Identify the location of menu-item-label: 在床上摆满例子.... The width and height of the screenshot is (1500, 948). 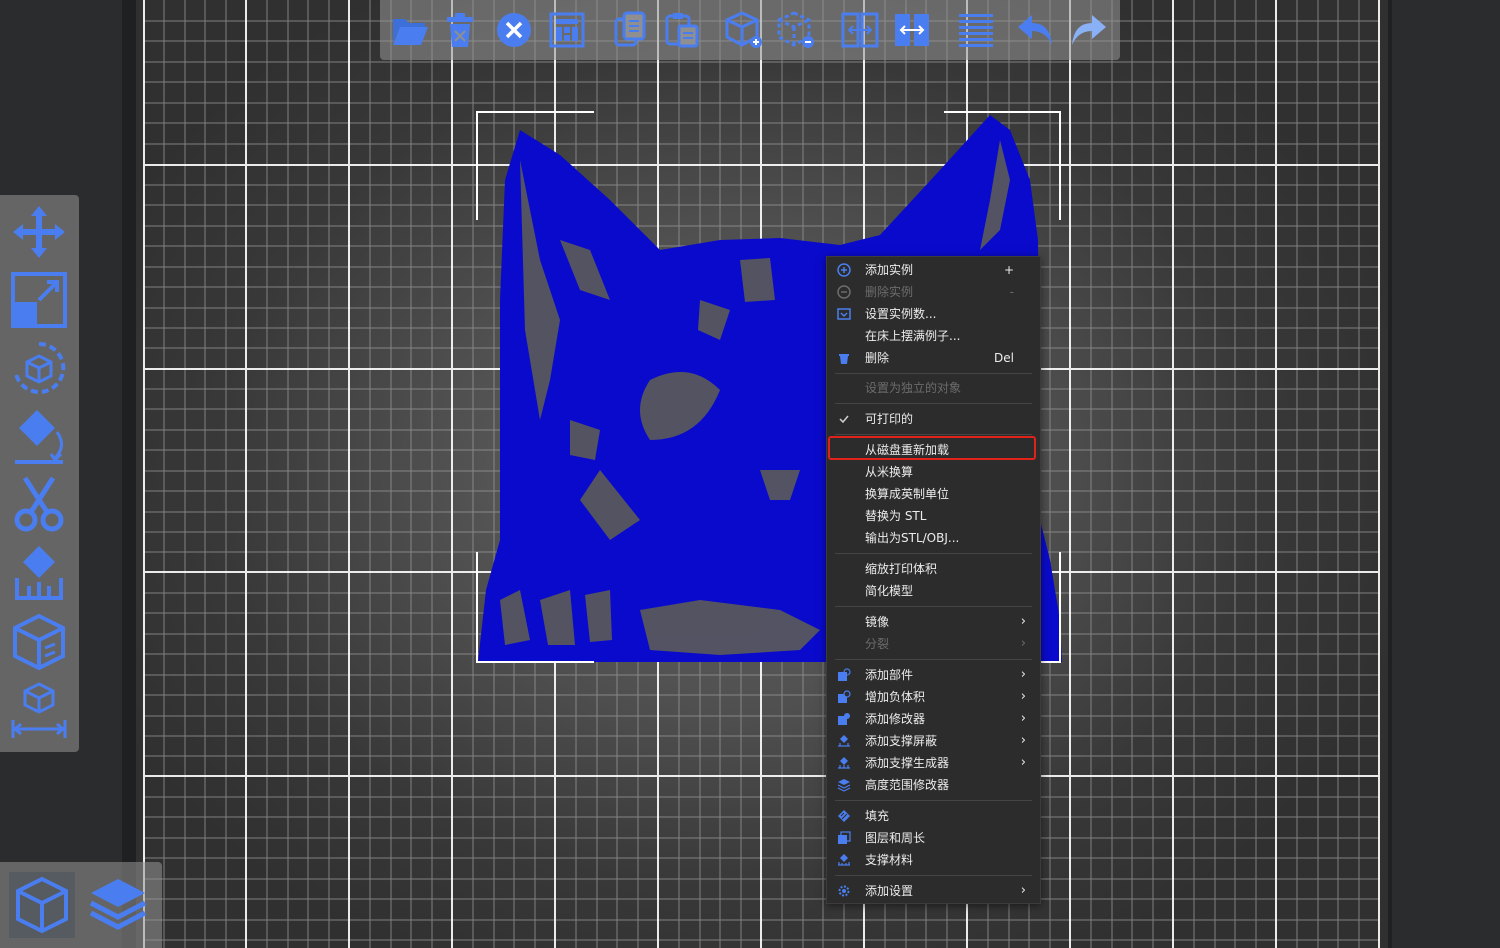
(913, 336).